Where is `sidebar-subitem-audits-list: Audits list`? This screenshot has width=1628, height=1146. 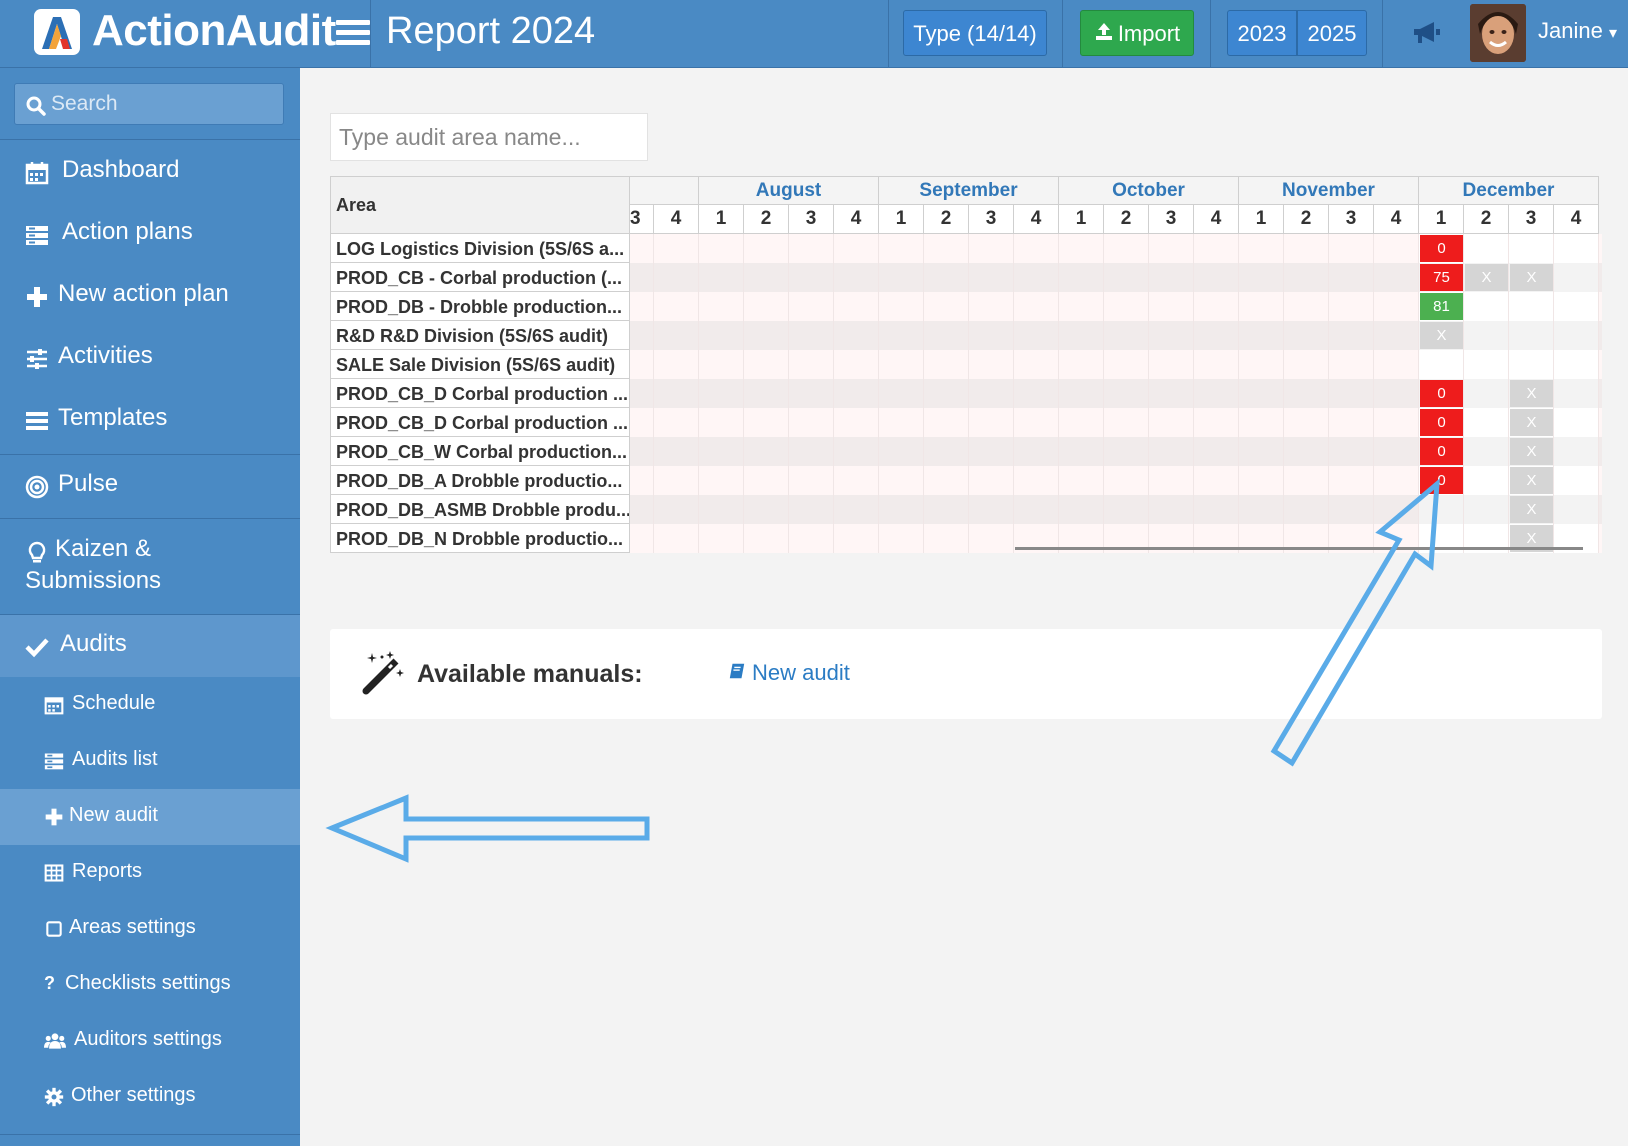 sidebar-subitem-audits-list: Audits list is located at coordinates (150, 761).